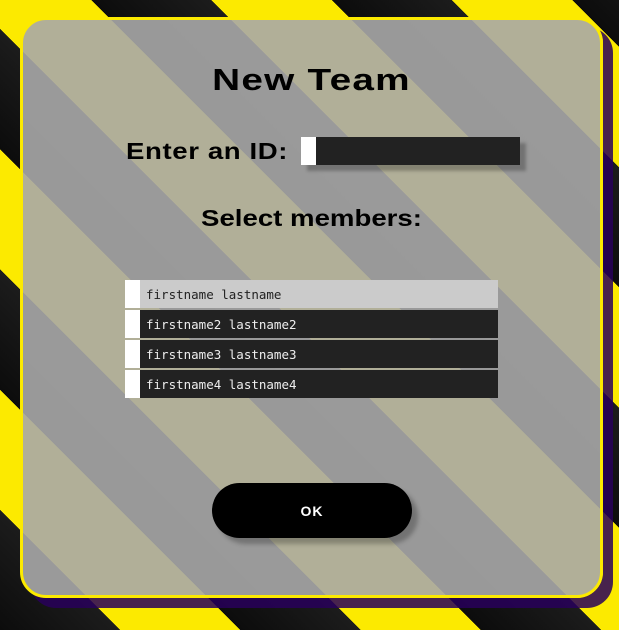 This screenshot has width=619, height=630. What do you see at coordinates (312, 510) in the screenshot?
I see `ok-button: OK` at bounding box center [312, 510].